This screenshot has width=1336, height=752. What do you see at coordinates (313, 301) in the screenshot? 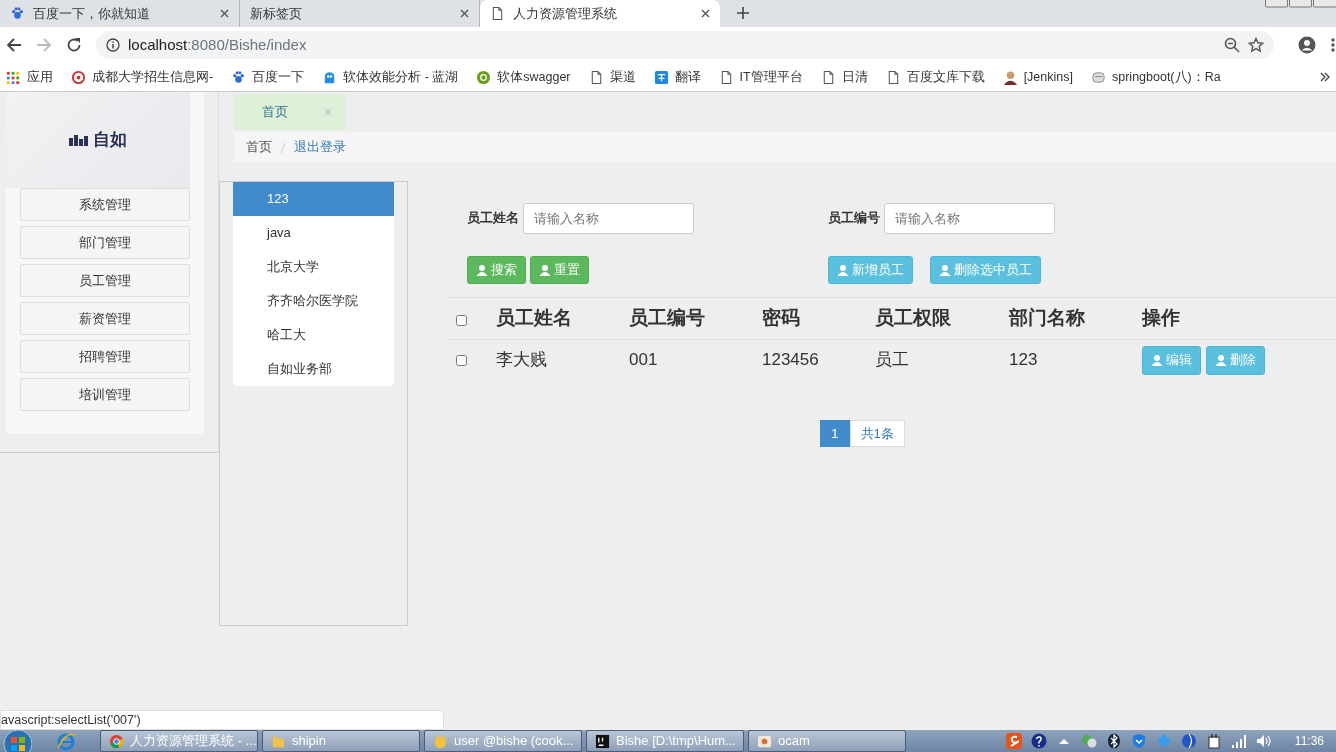
I see `department-item: 齐齐哈尔医学院` at bounding box center [313, 301].